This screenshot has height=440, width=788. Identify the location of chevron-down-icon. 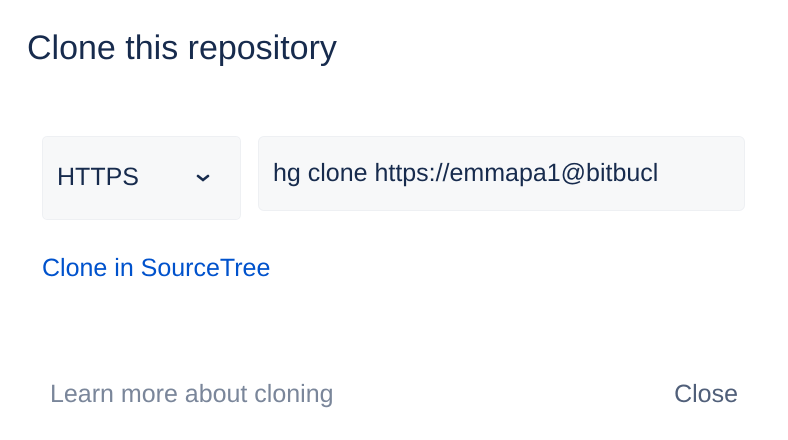
(203, 178).